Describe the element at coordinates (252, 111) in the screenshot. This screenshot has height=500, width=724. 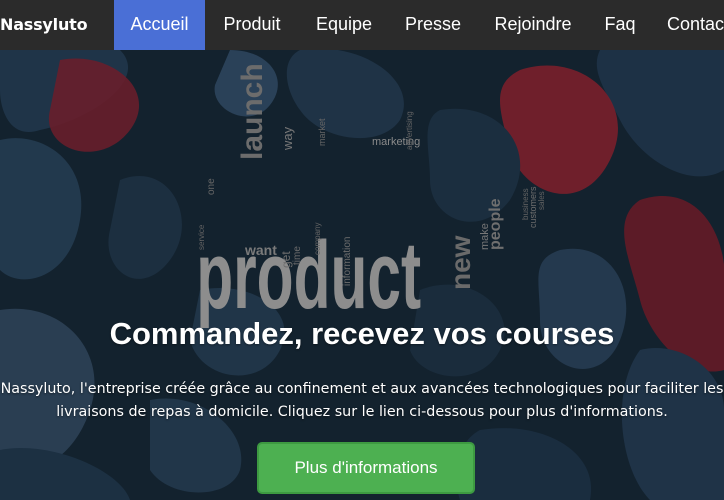
I see `wordcloud-word: launch` at that location.